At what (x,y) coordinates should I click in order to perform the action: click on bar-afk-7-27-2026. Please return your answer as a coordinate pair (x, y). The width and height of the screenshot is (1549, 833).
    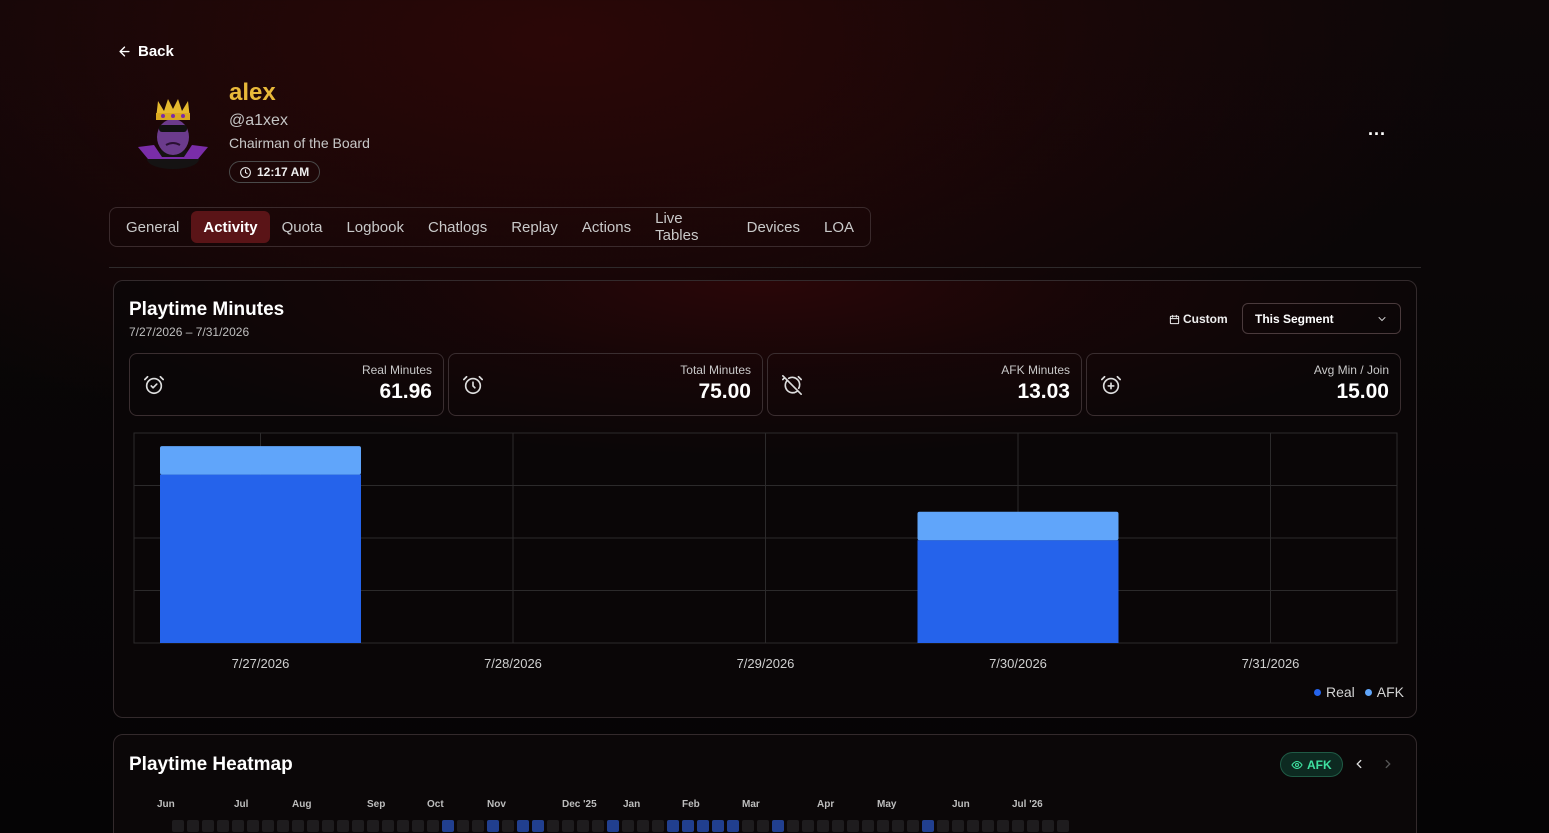
    Looking at the image, I should click on (260, 460).